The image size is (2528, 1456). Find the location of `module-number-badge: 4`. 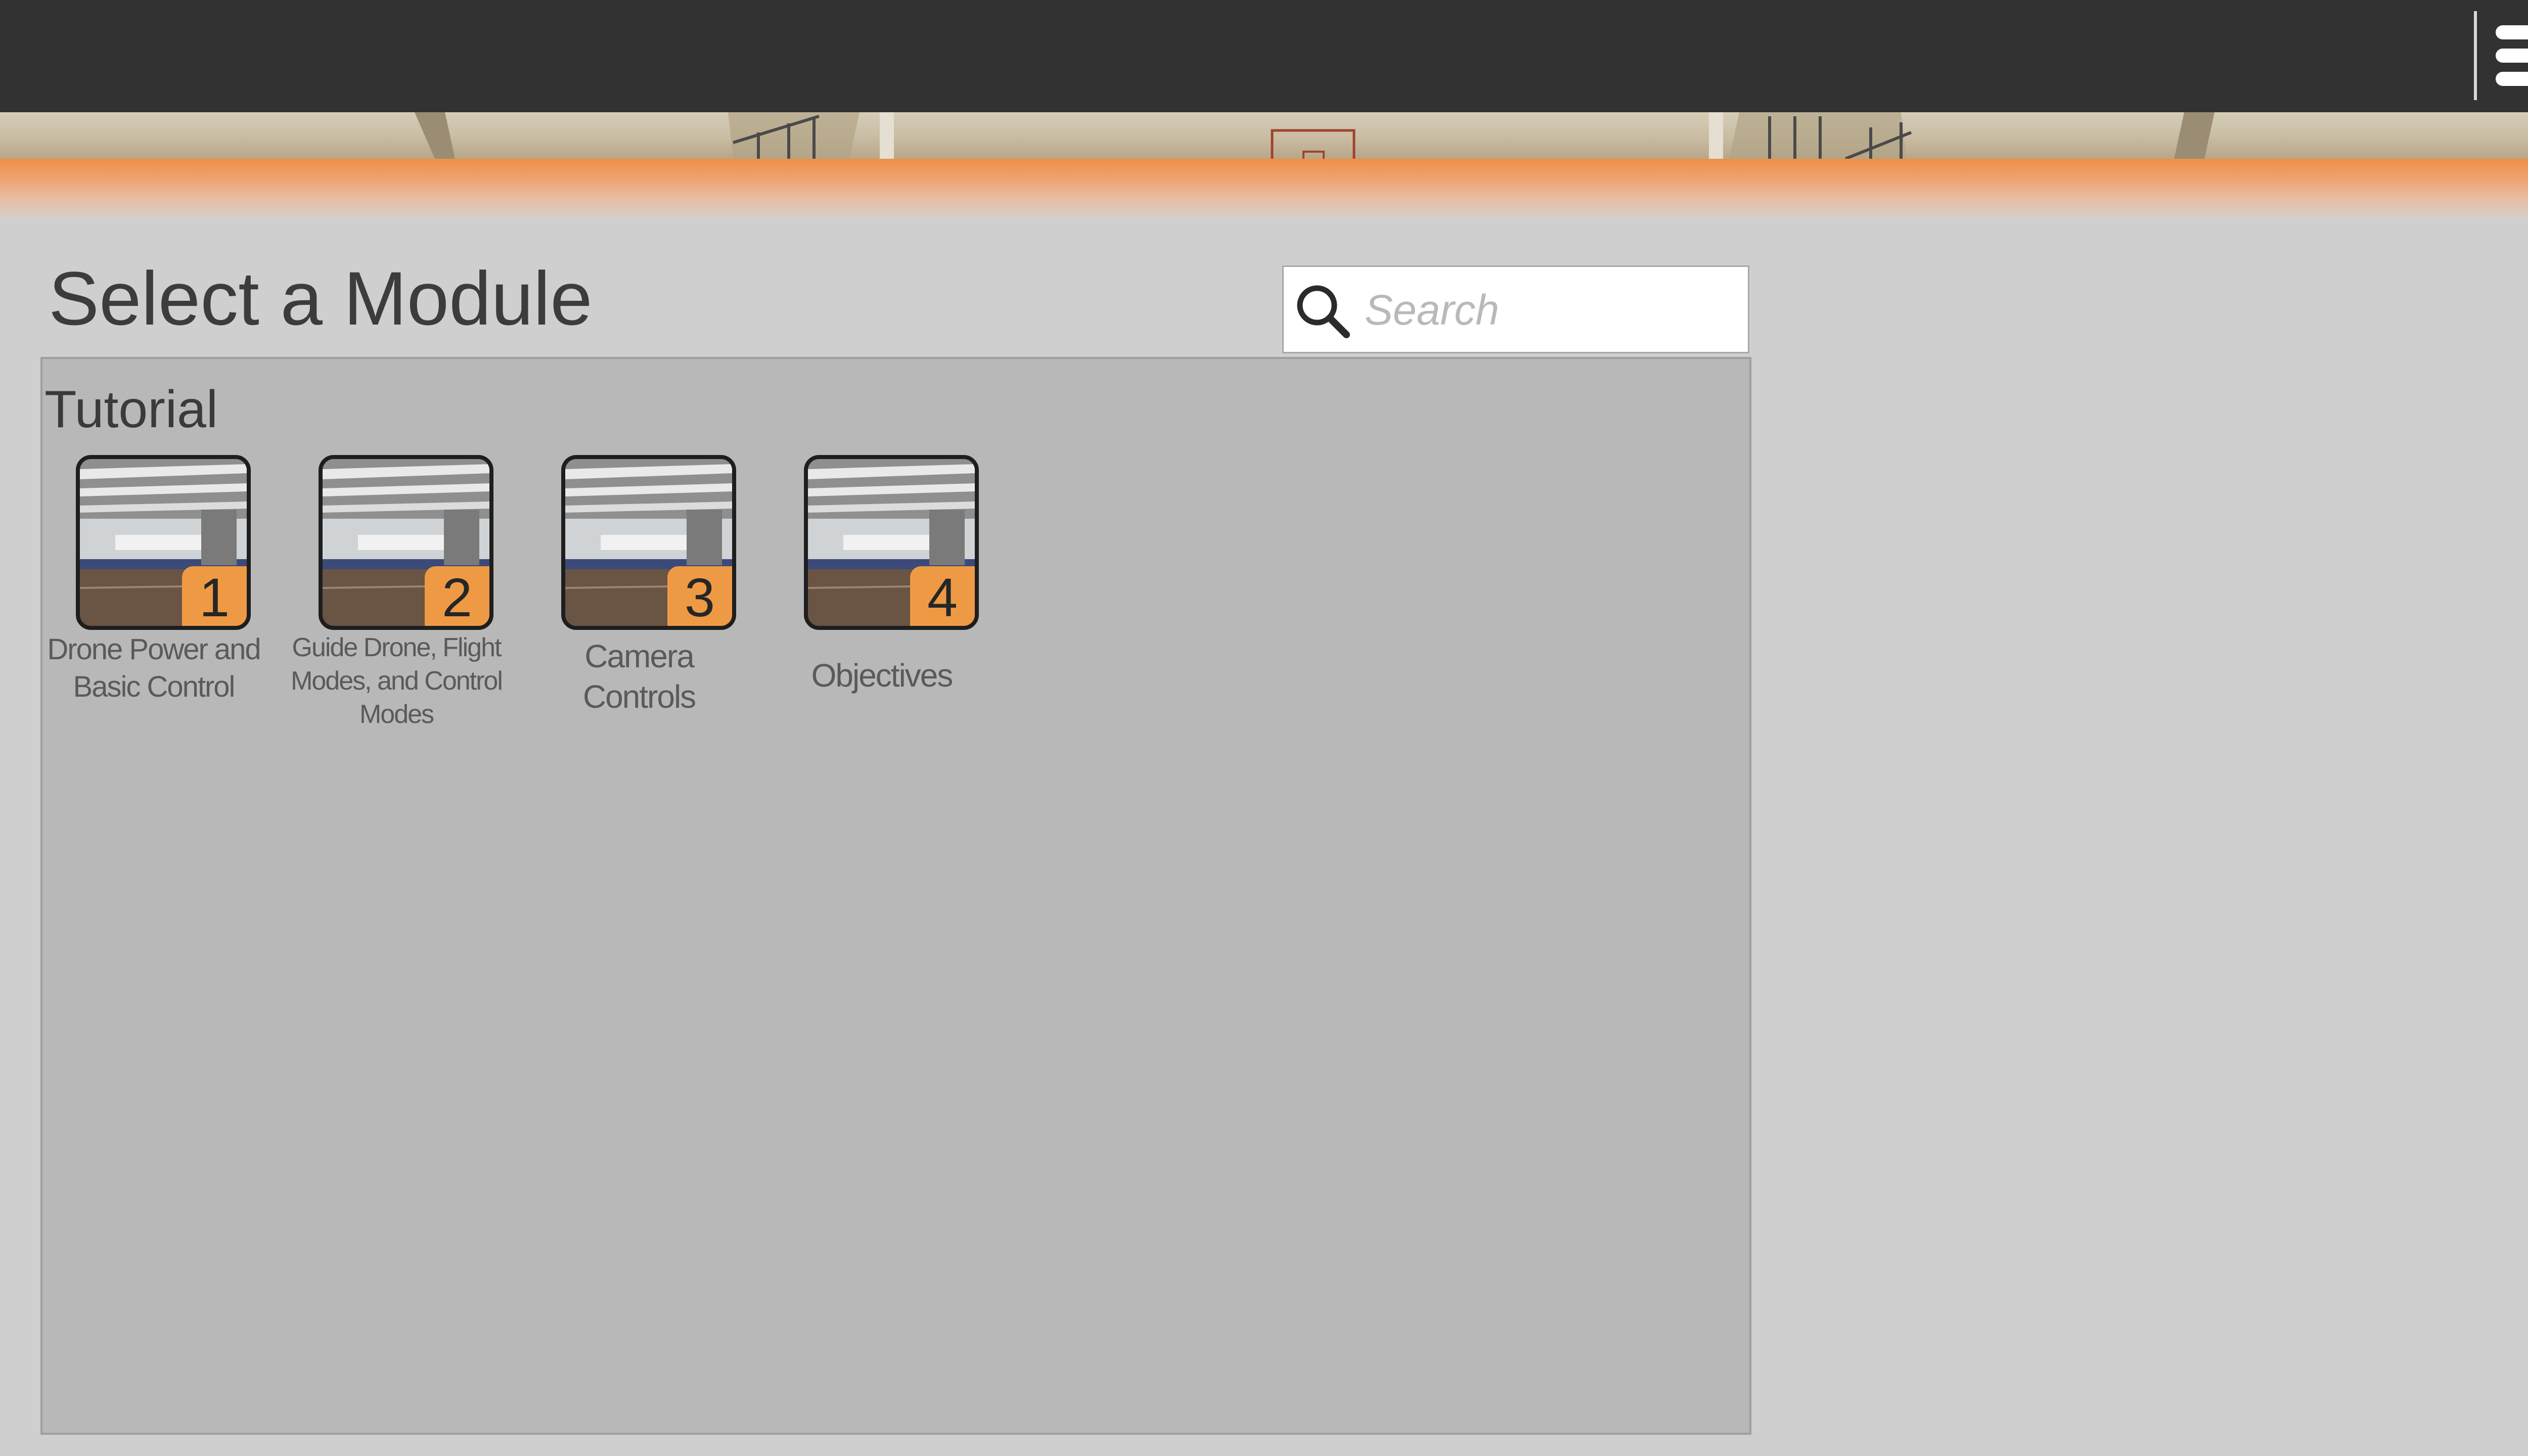

module-number-badge: 4 is located at coordinates (943, 596).